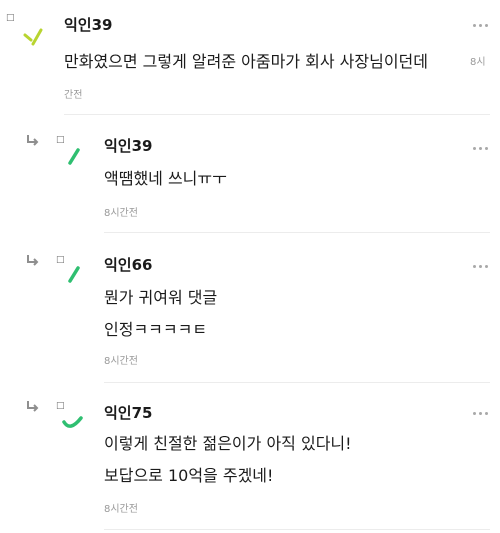  I want to click on author-name: 익인66, so click(128, 264).